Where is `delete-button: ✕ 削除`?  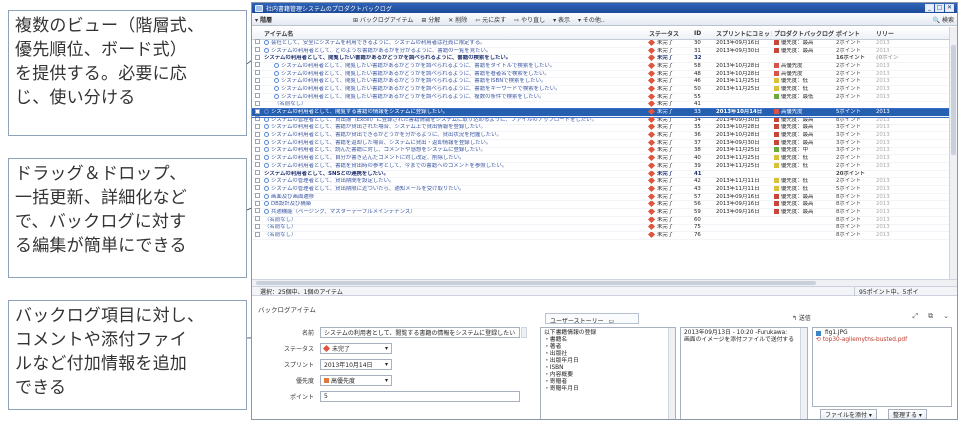 delete-button: ✕ 削除 is located at coordinates (457, 19).